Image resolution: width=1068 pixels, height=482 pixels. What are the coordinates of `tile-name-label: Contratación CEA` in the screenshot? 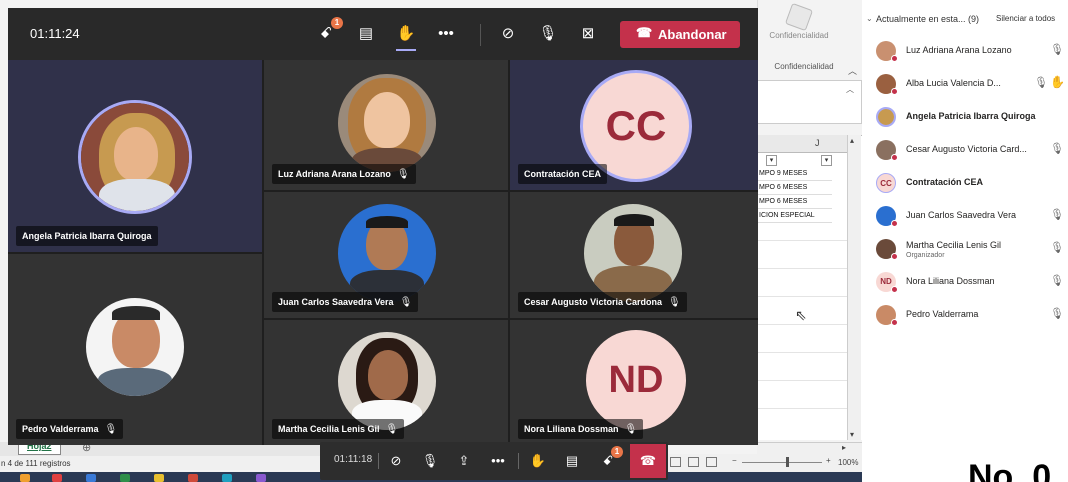 It's located at (563, 174).